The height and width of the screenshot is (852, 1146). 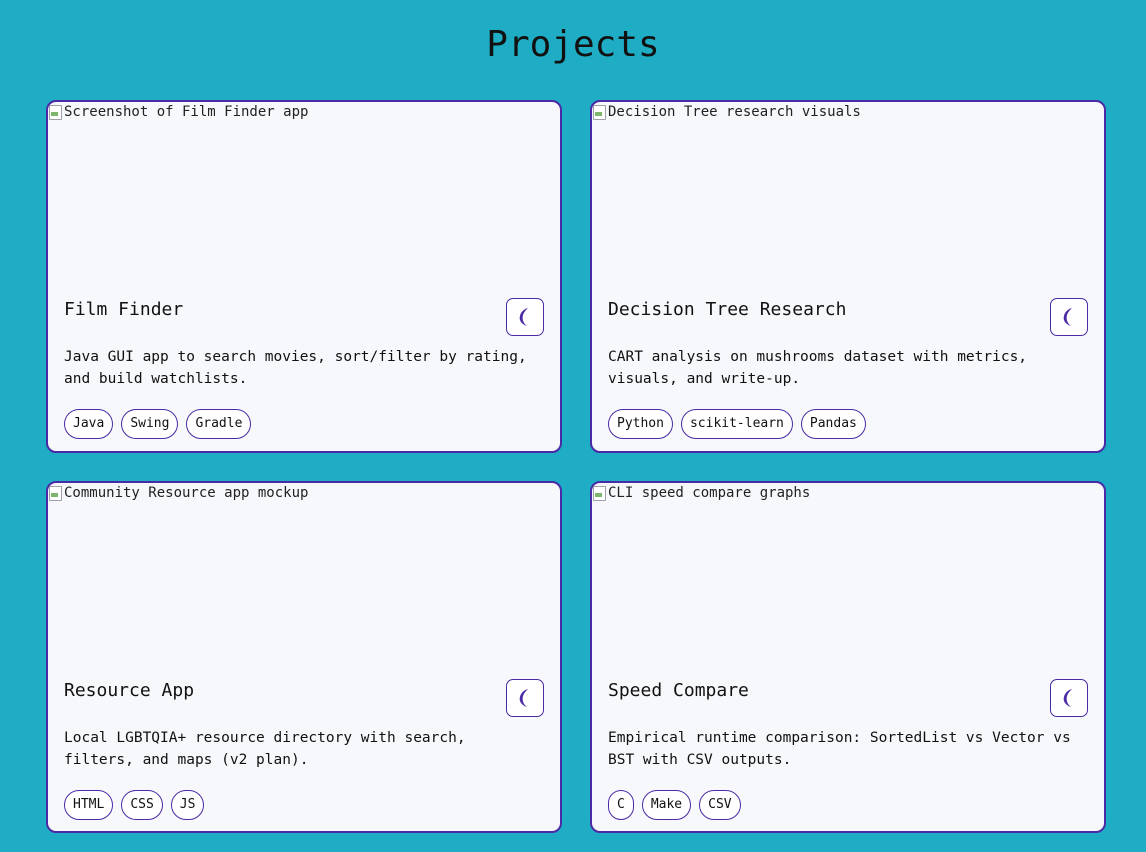 I want to click on project-image-alt: Screenshot of Film Finder app, so click(x=186, y=112).